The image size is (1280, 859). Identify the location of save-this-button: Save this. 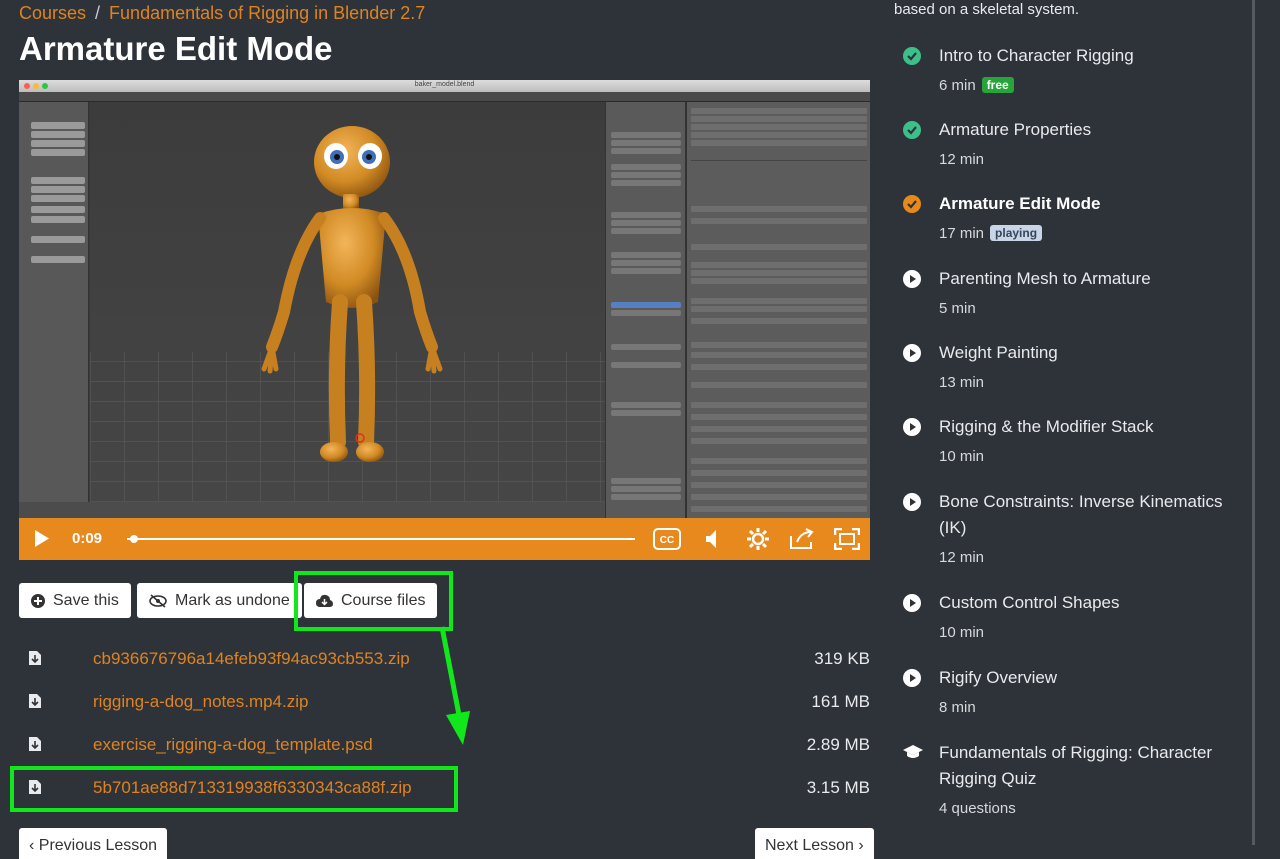
(75, 600).